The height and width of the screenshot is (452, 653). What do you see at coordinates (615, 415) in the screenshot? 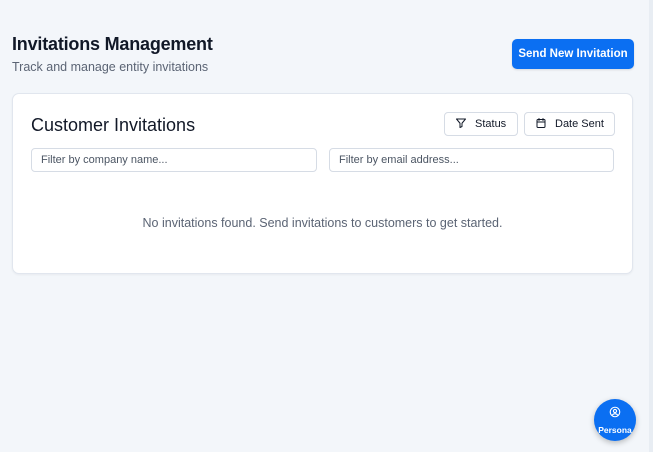
I see `user-circle-icon` at bounding box center [615, 415].